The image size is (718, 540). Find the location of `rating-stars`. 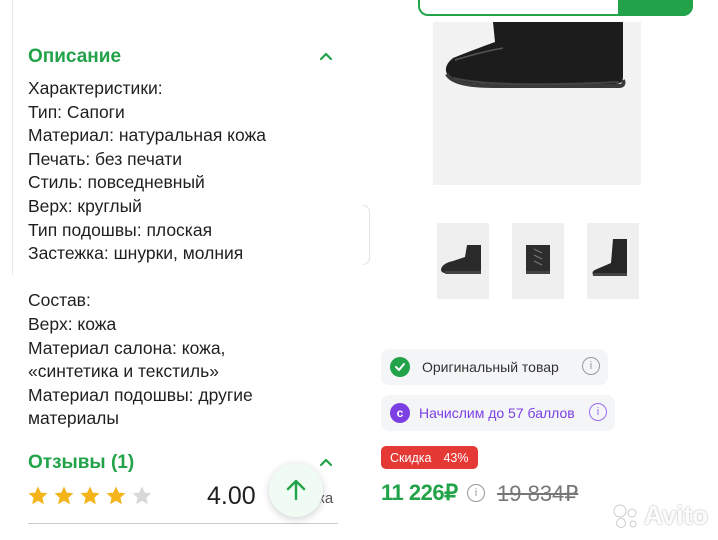

rating-stars is located at coordinates (90, 496).